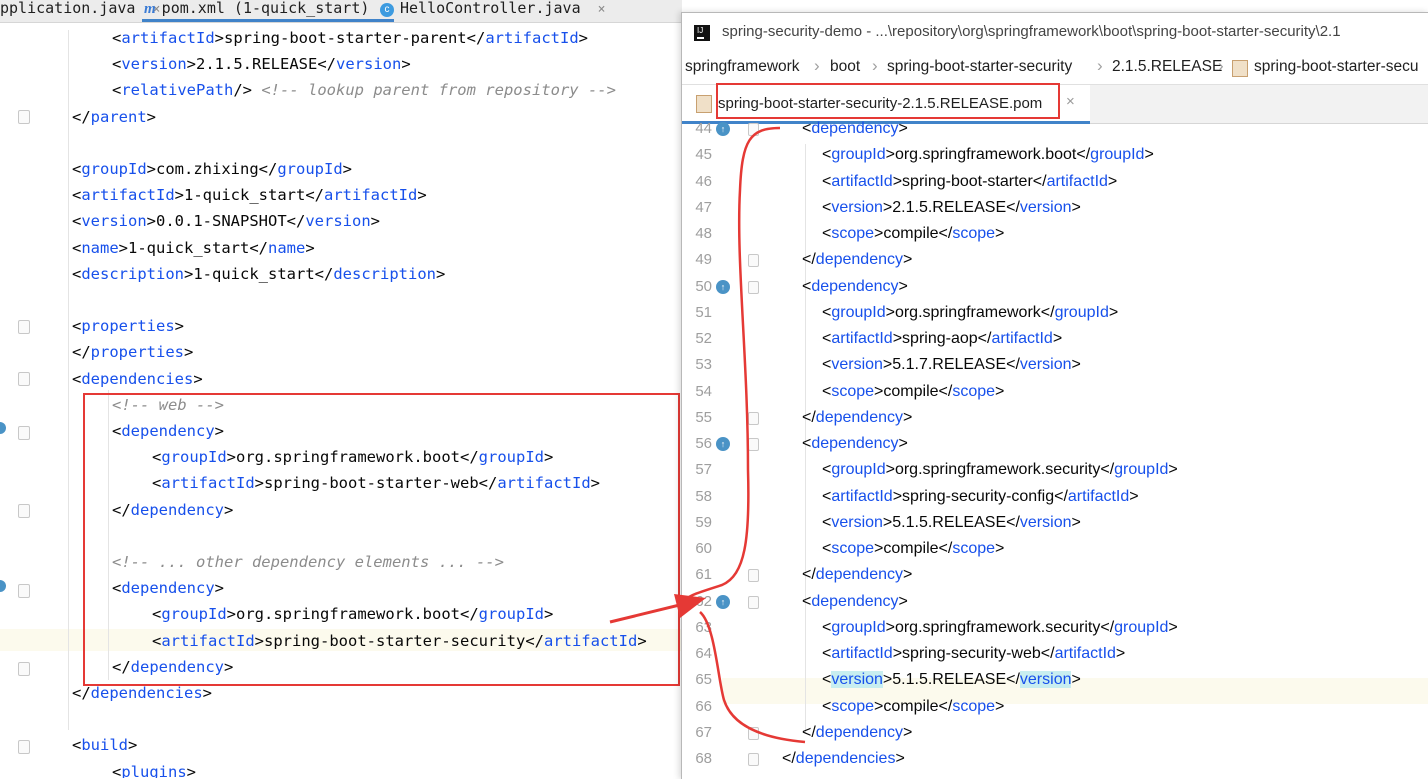 The width and height of the screenshot is (1428, 779). Describe the element at coordinates (942, 339) in the screenshot. I see `code-line: <artifactId>spring-aop</artifactId>` at that location.